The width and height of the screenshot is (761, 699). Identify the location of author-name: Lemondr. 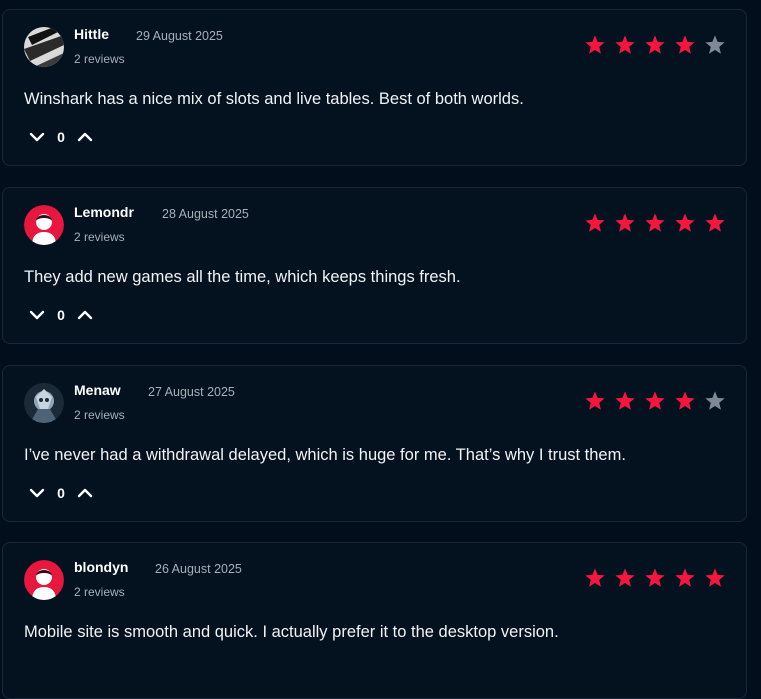
(104, 212).